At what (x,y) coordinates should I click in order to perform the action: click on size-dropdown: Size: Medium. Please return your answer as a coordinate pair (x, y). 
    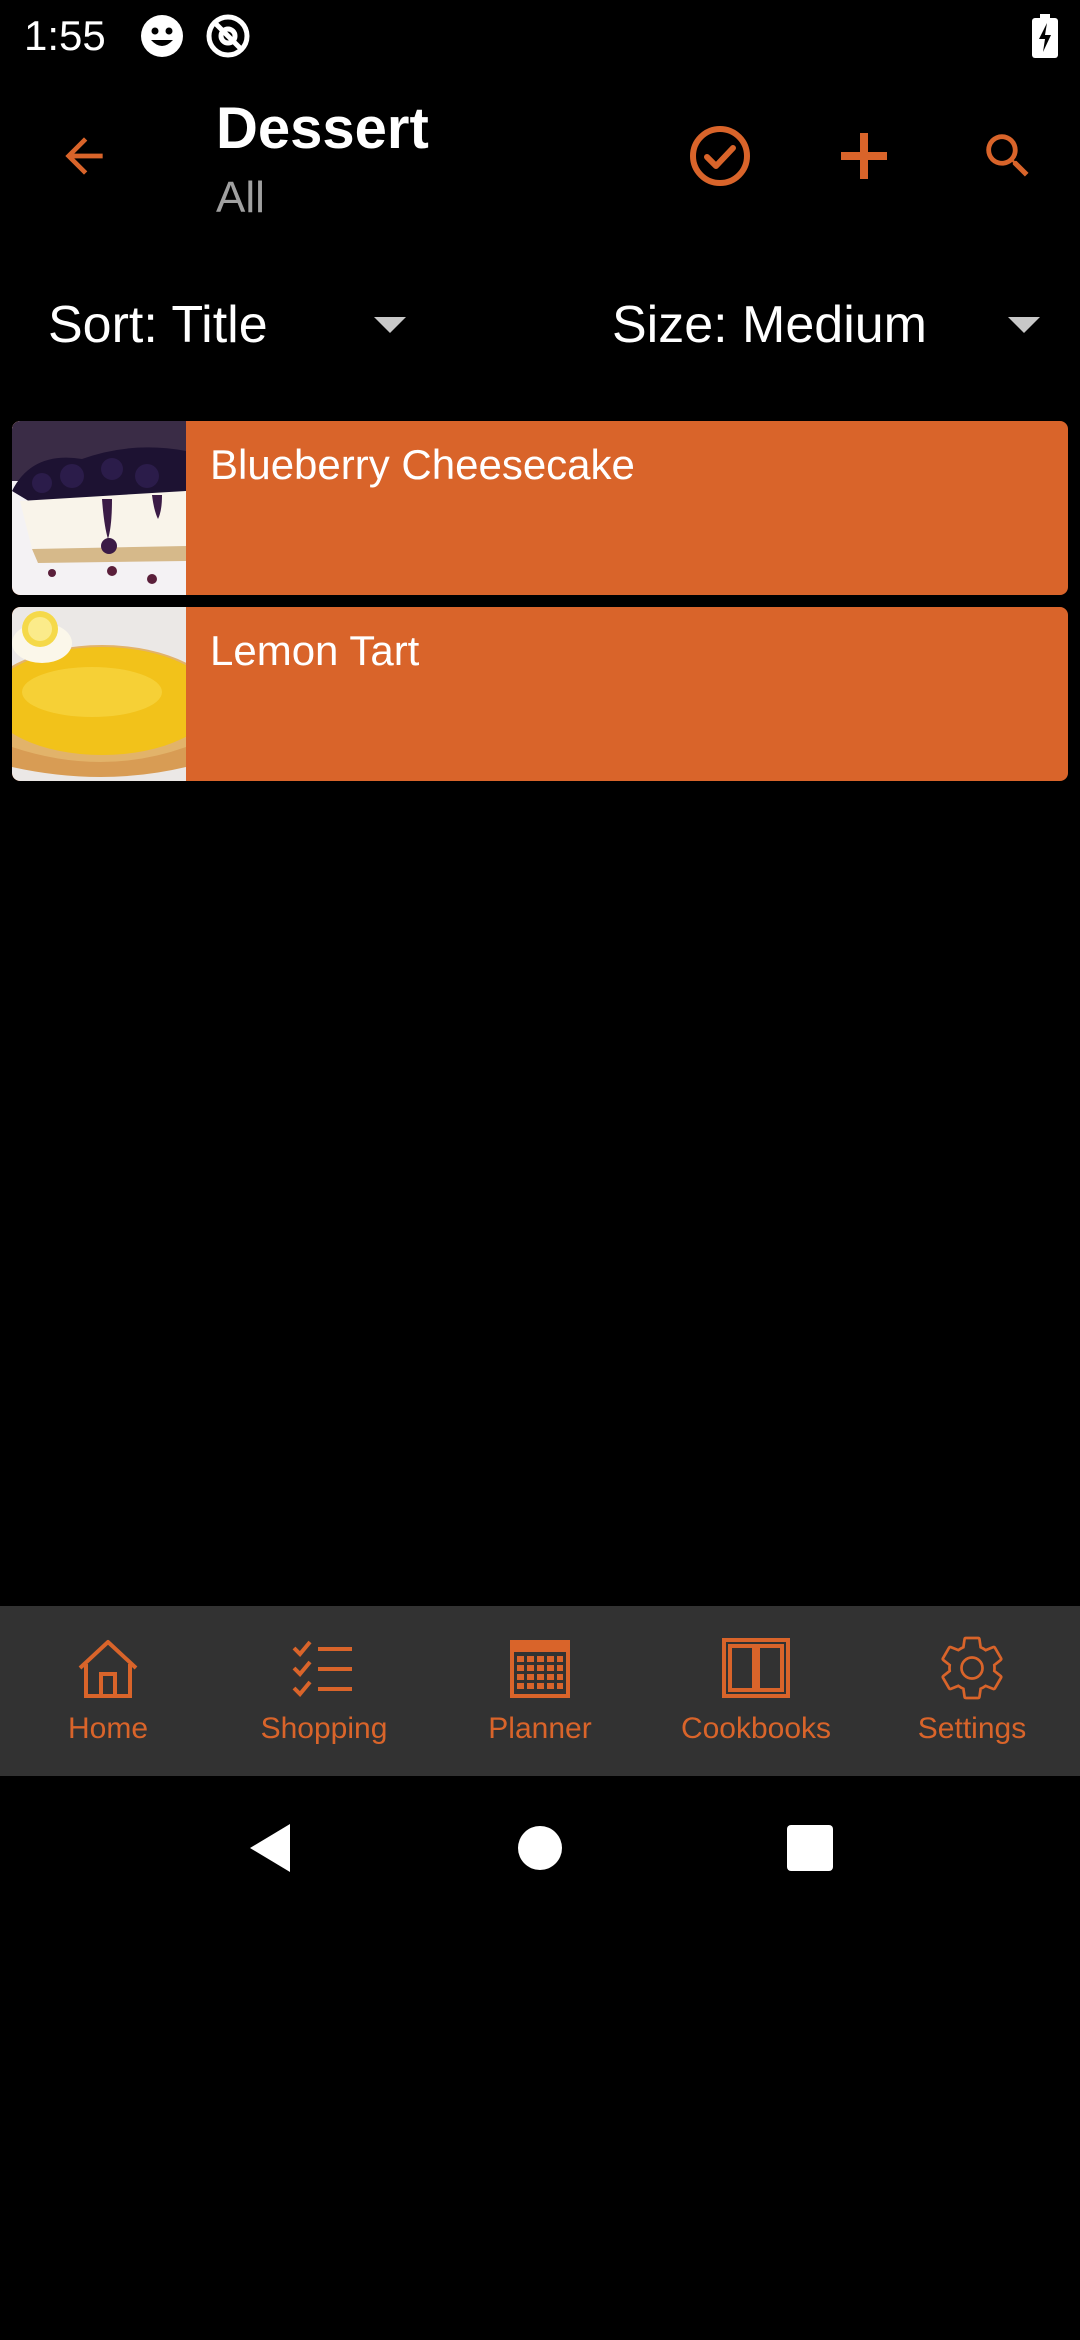
    Looking at the image, I should click on (826, 325).